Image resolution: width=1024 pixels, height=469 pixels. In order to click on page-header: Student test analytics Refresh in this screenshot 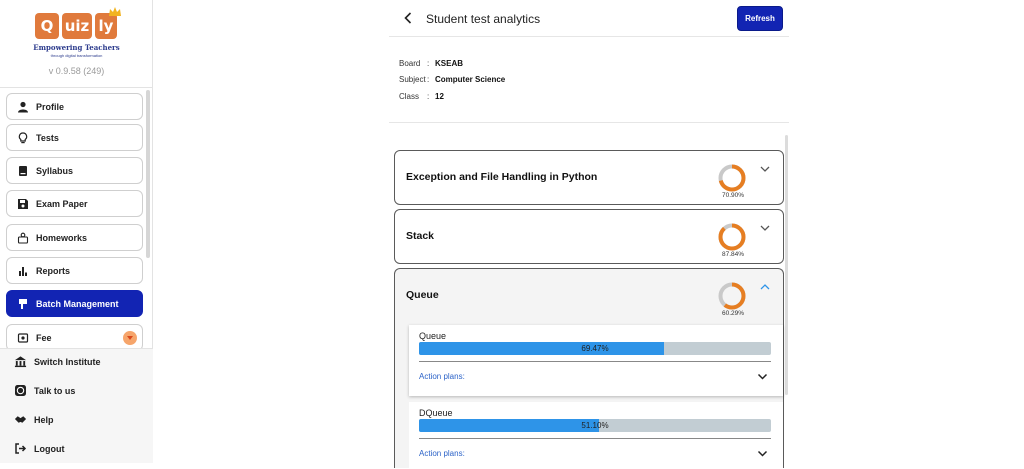, I will do `click(589, 18)`.